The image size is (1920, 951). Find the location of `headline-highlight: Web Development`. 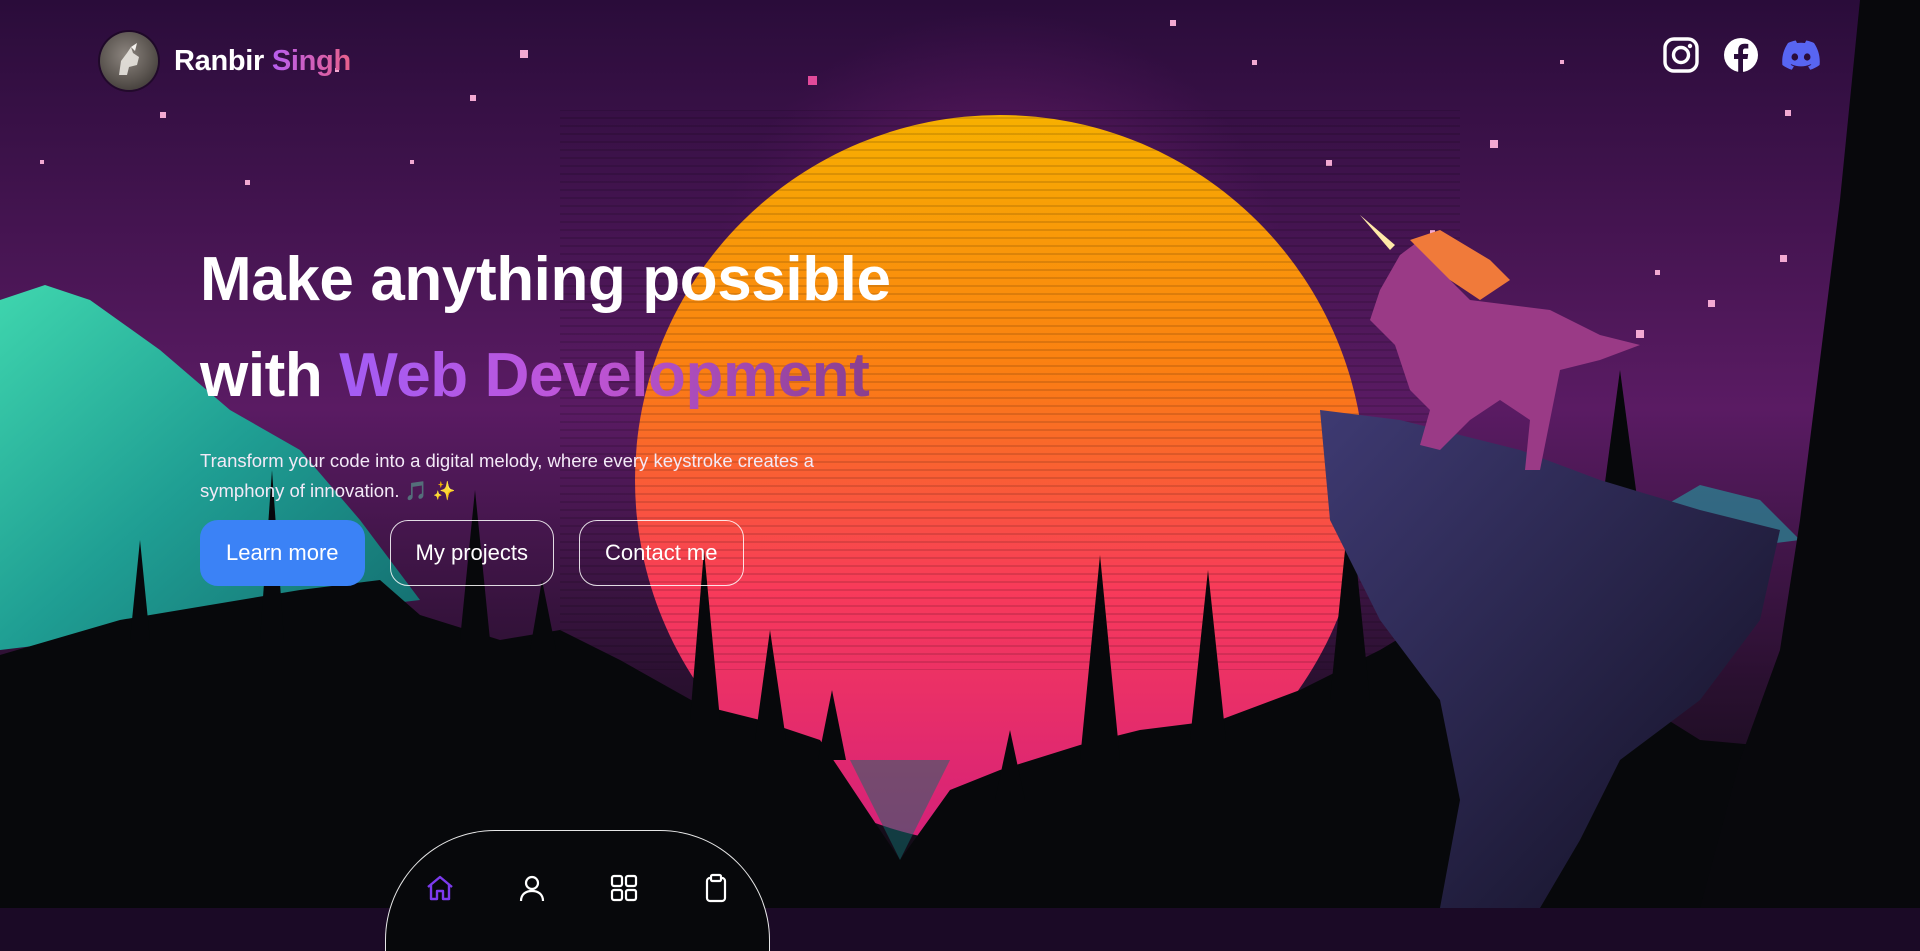

headline-highlight: Web Development is located at coordinates (604, 375).